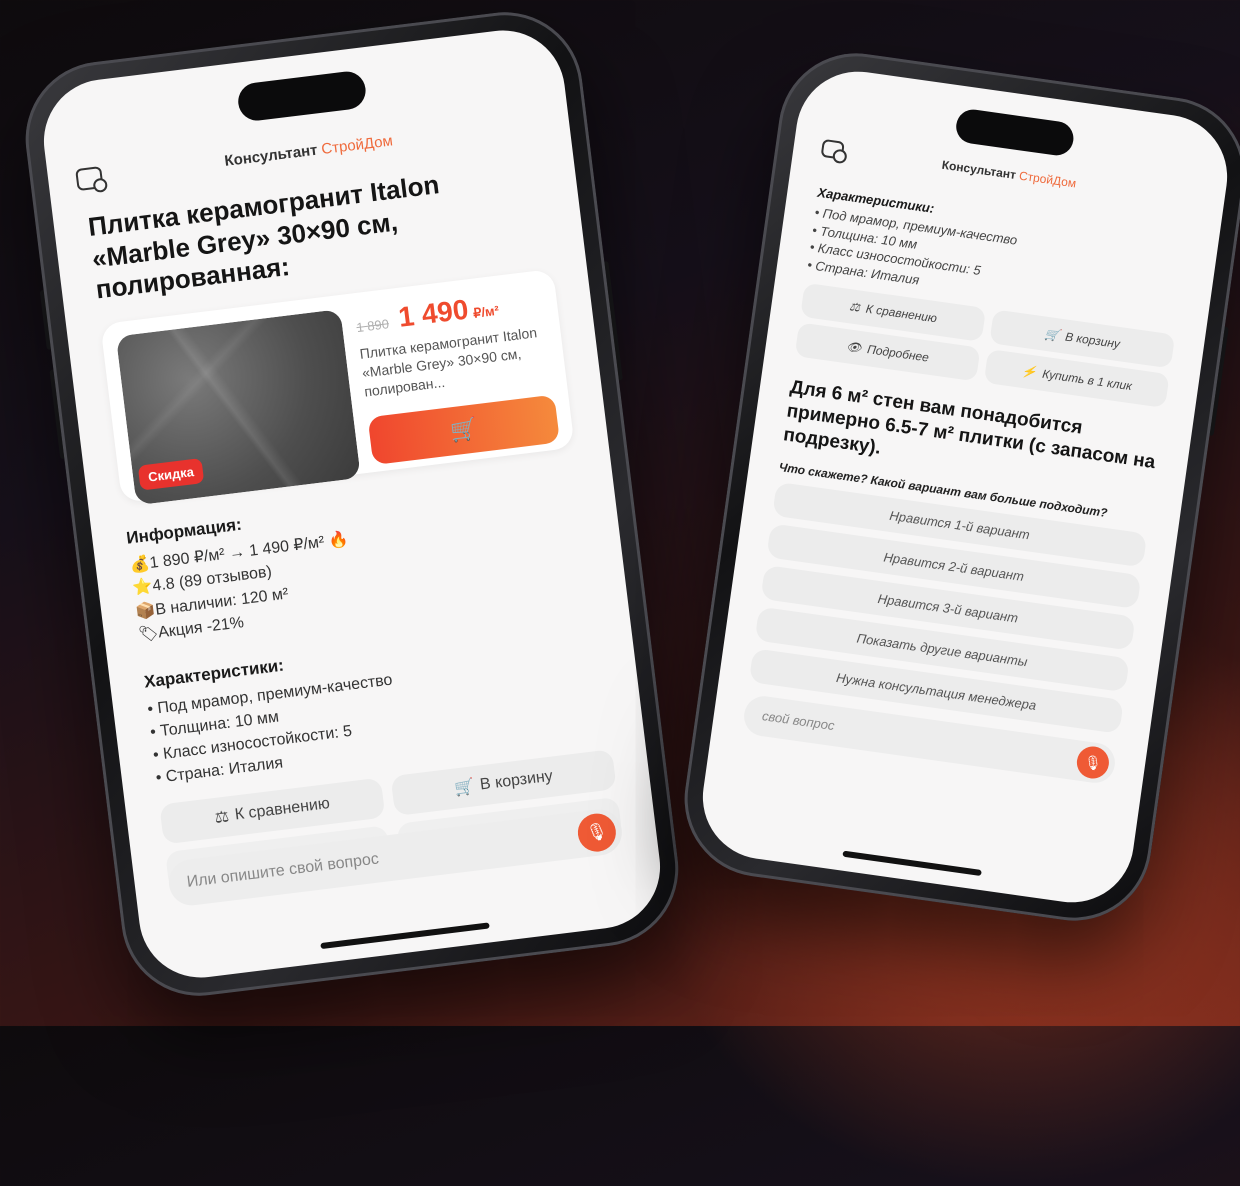 This screenshot has height=1186, width=1240. What do you see at coordinates (139, 565) in the screenshot?
I see `money-bag-icon: 💰` at bounding box center [139, 565].